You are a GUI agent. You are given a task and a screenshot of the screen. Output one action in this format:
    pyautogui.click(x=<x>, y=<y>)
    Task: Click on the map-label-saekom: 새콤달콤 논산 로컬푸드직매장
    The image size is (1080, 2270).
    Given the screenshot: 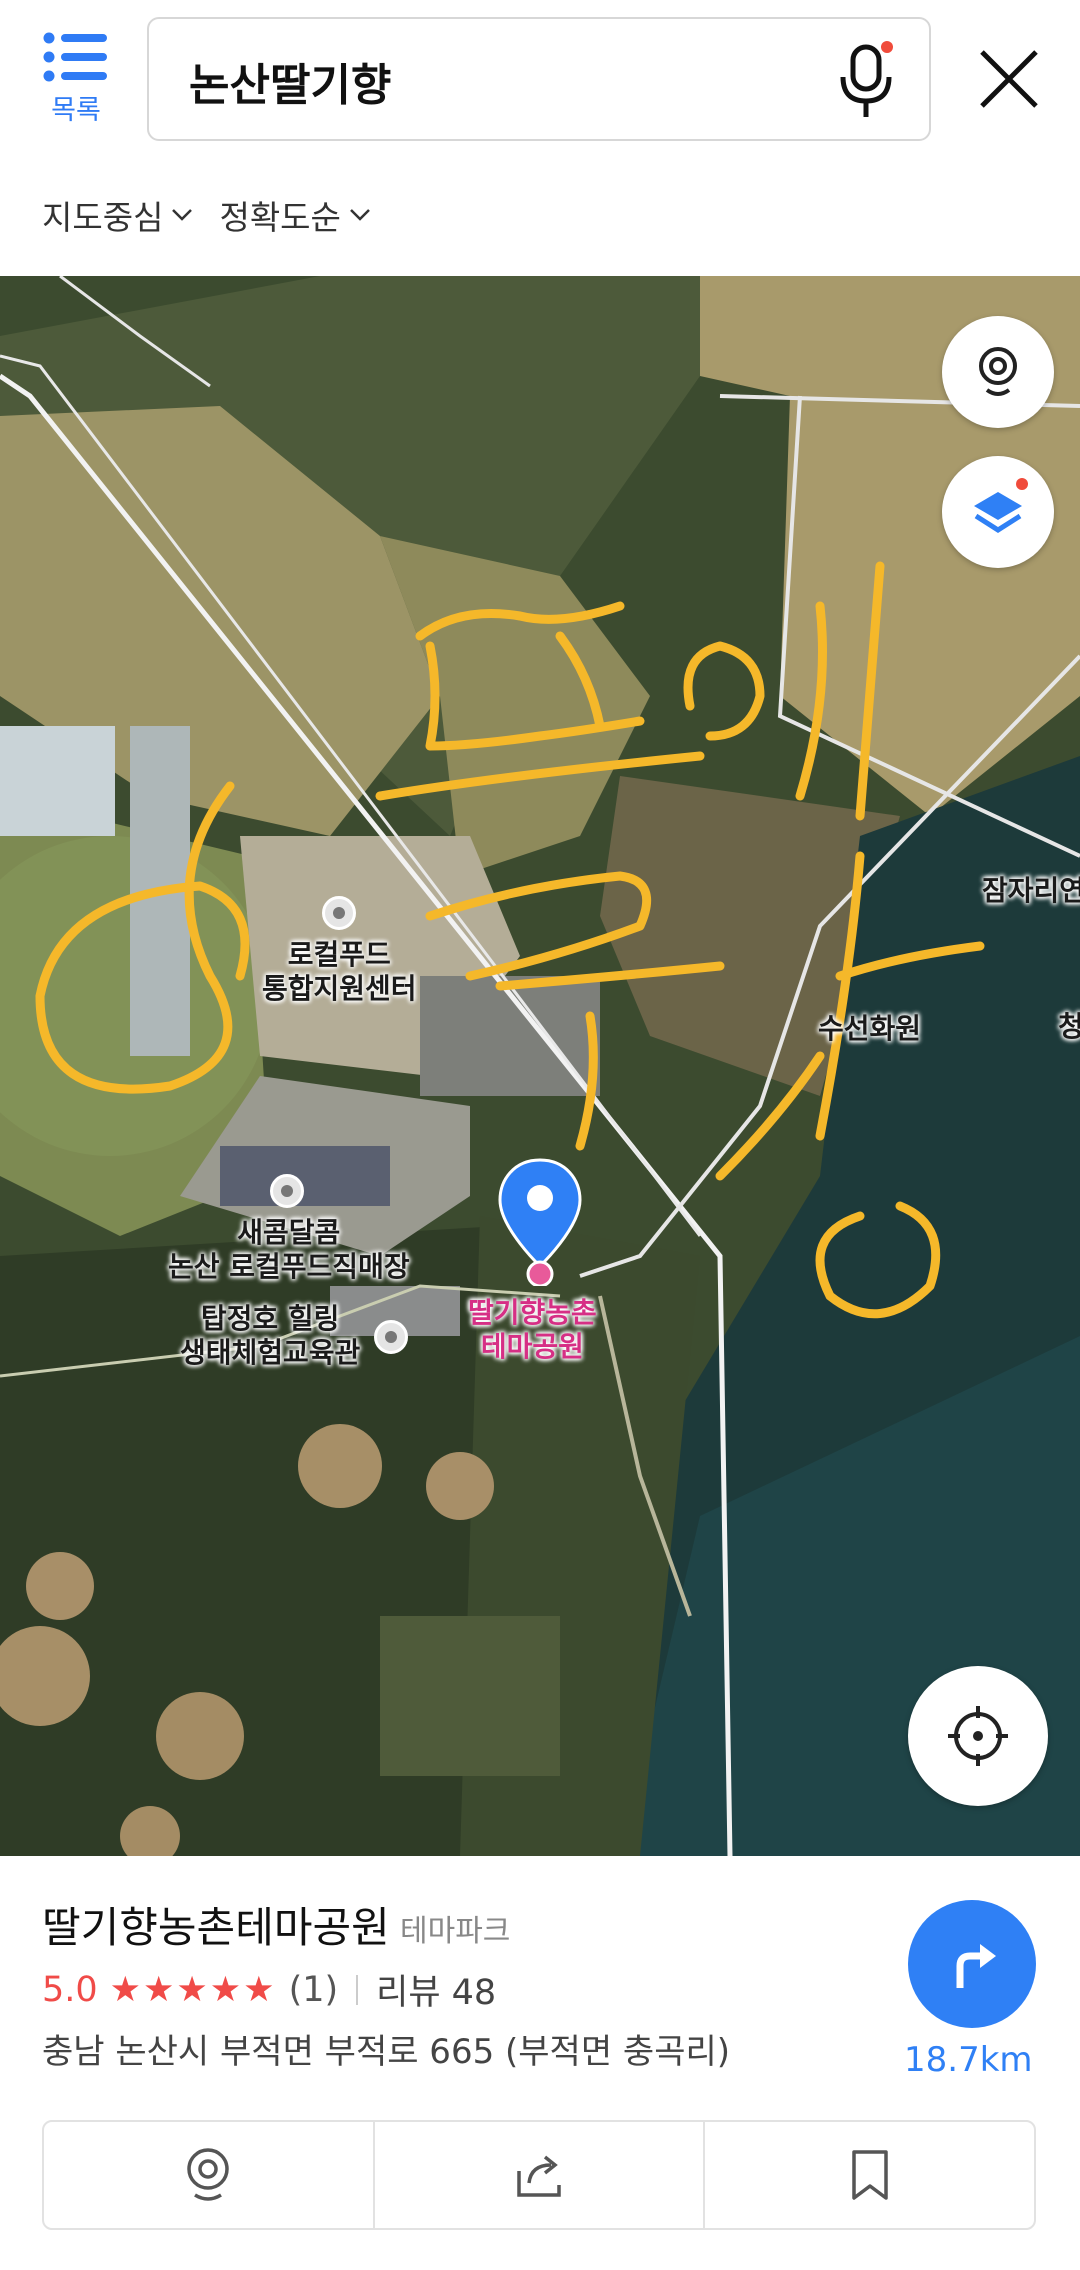 What is the action you would take?
    pyautogui.click(x=289, y=1250)
    